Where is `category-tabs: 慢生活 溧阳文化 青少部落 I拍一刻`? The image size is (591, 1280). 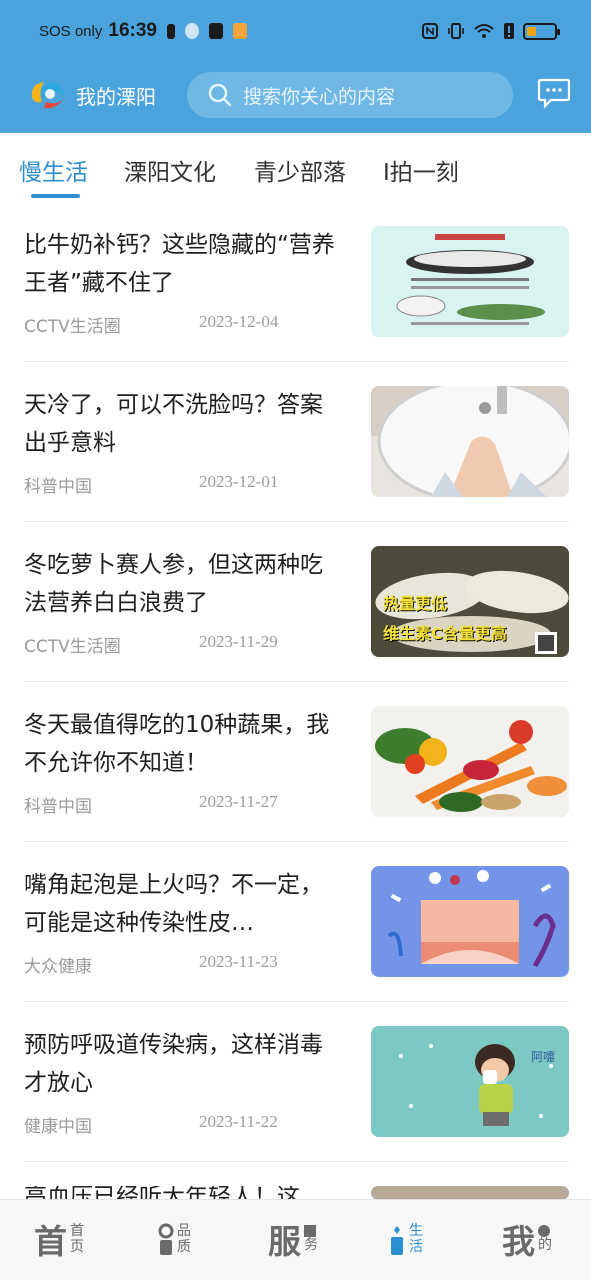
category-tabs: 慢生活 溧阳文化 青少部落 I拍一刻 is located at coordinates (295, 168).